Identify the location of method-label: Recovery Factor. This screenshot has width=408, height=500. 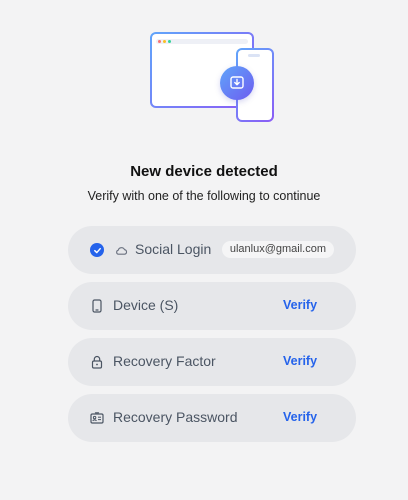
(164, 361).